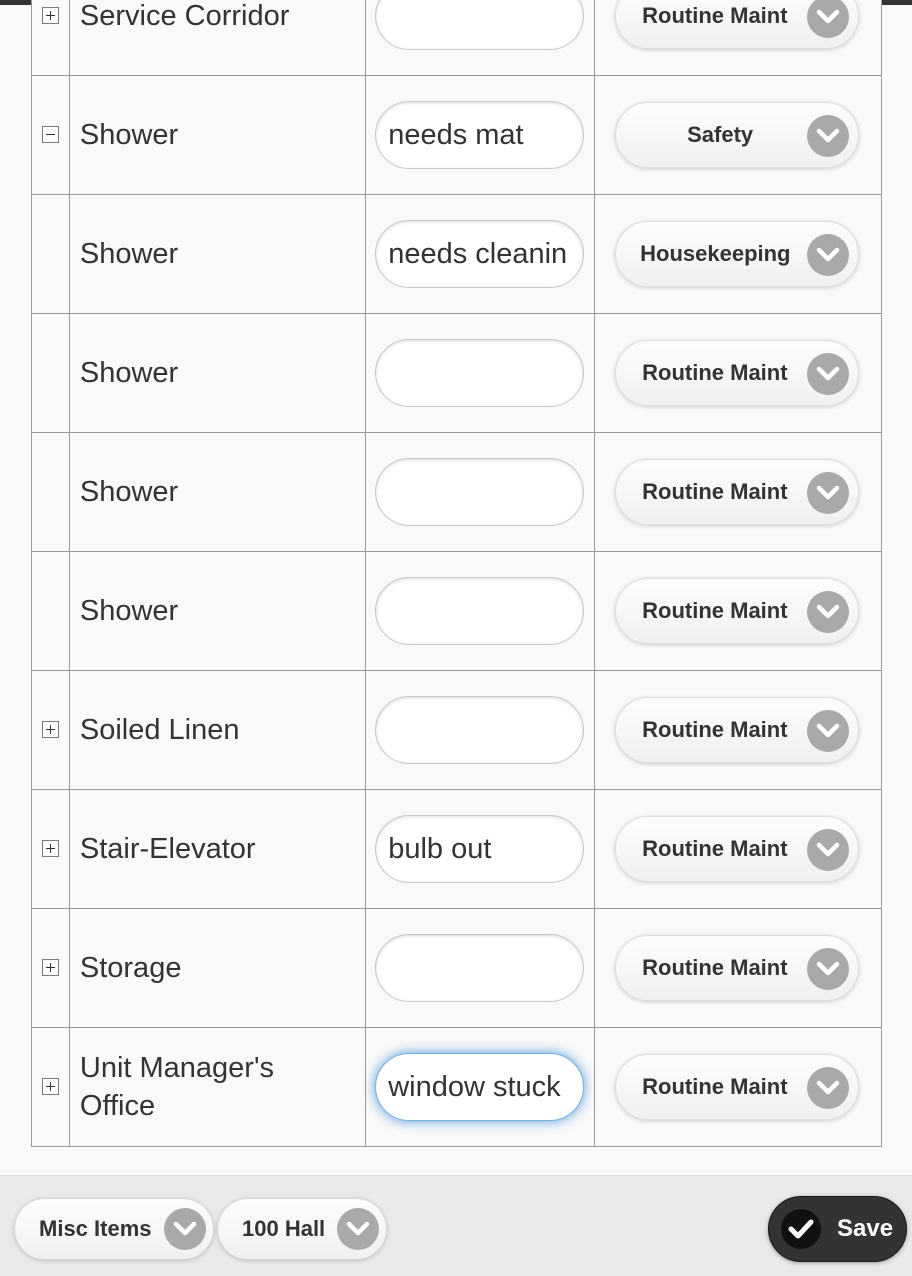 The image size is (912, 1276). I want to click on location-label: 100 Hall, so click(284, 1228).